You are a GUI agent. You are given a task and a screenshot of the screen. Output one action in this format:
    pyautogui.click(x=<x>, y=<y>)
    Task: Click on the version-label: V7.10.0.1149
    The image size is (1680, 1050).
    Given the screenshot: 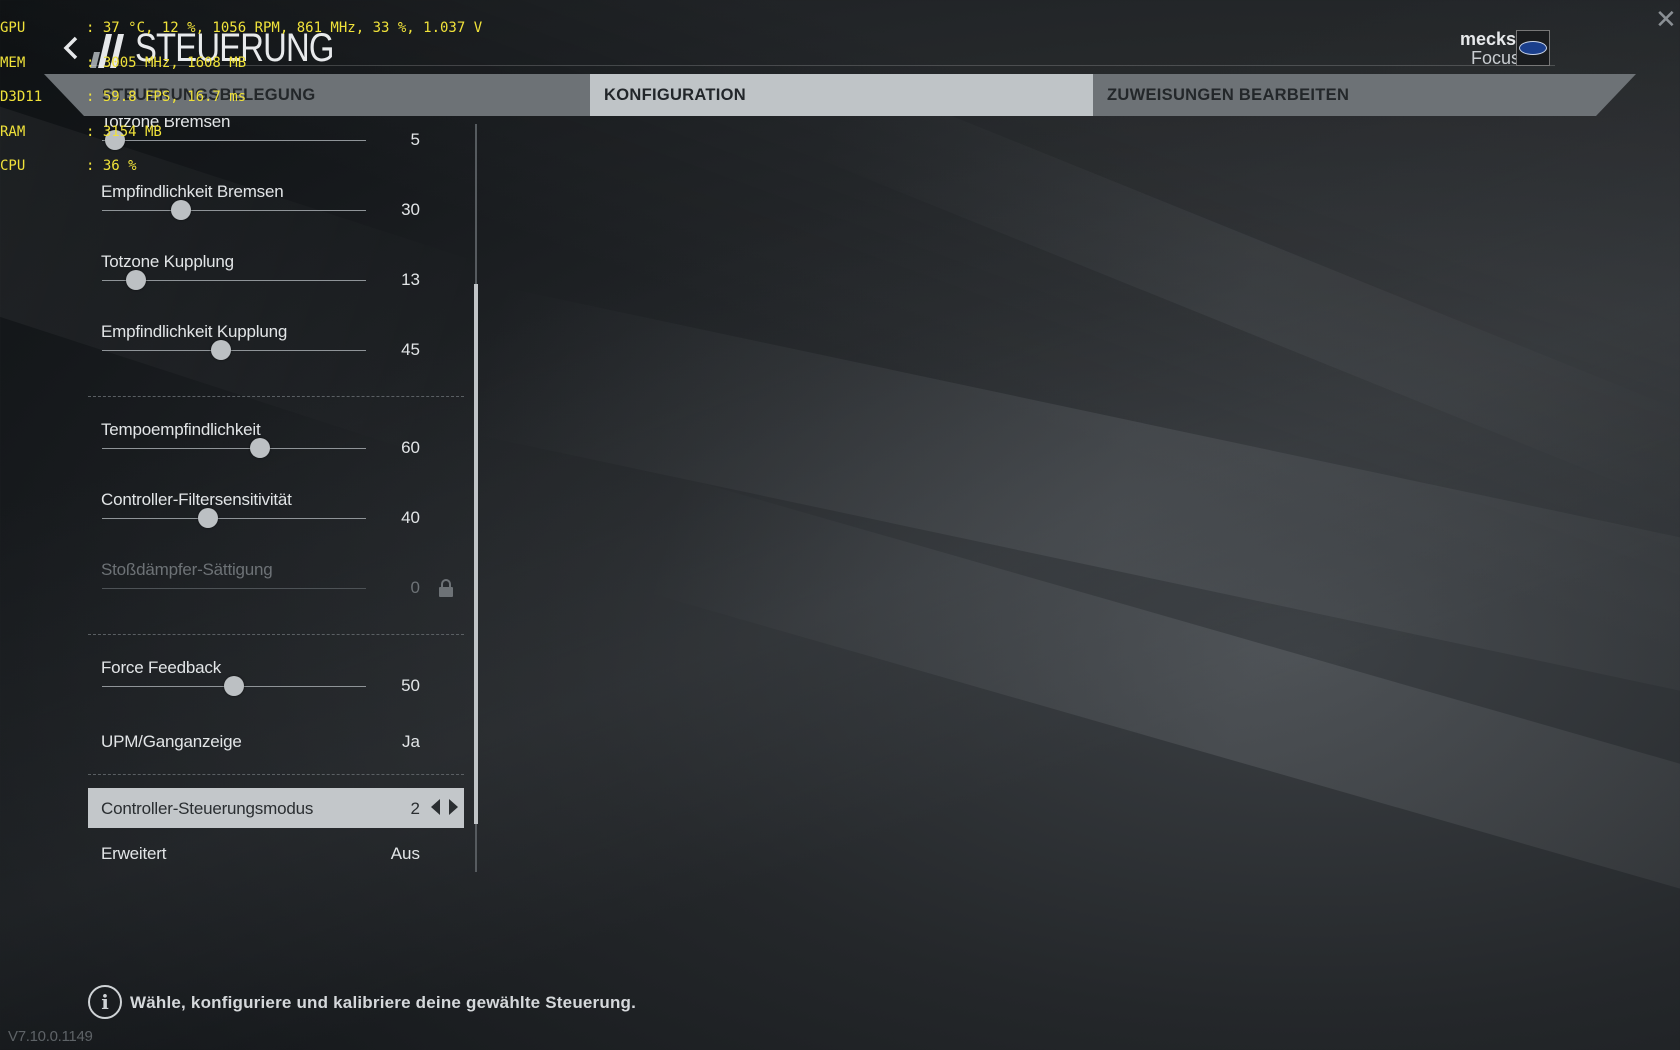 What is the action you would take?
    pyautogui.click(x=50, y=1036)
    